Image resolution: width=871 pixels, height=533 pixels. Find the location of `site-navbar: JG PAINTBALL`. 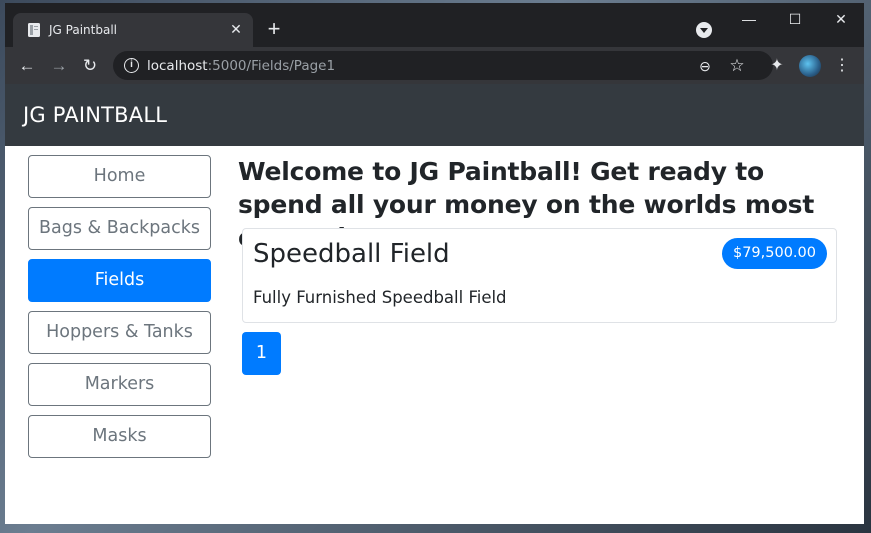

site-navbar: JG PAINTBALL is located at coordinates (434, 115).